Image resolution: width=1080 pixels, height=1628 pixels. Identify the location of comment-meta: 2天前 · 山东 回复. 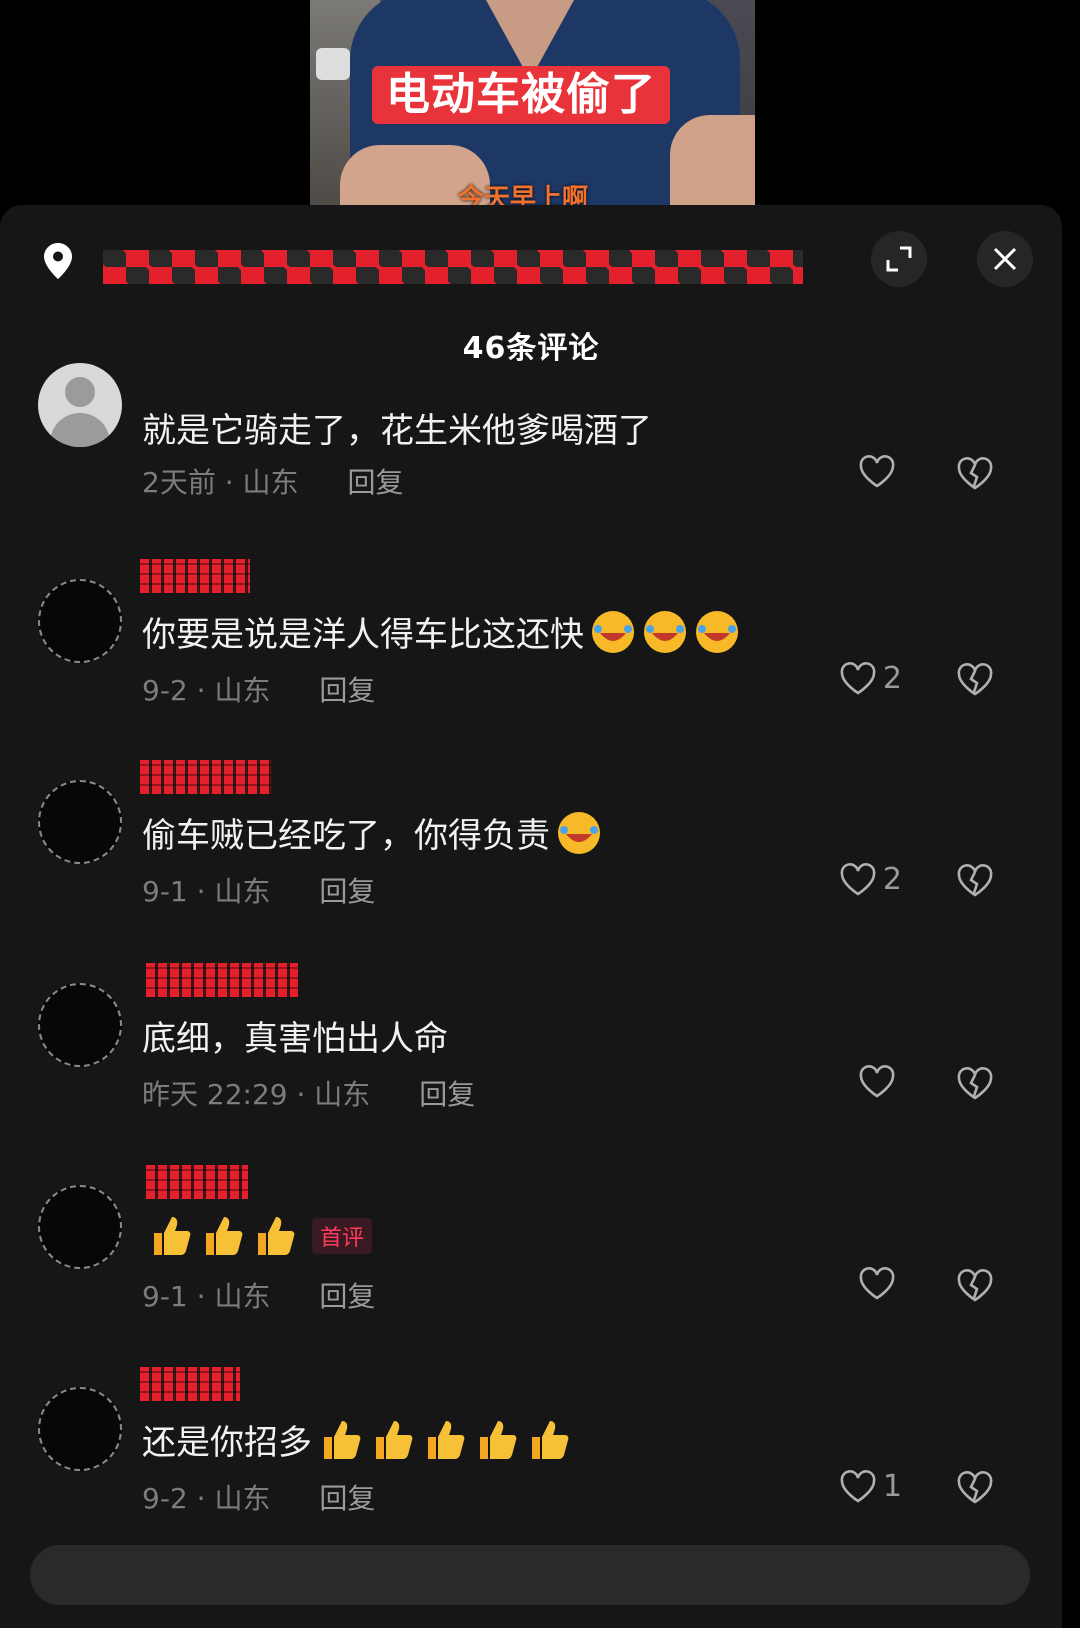
(273, 482).